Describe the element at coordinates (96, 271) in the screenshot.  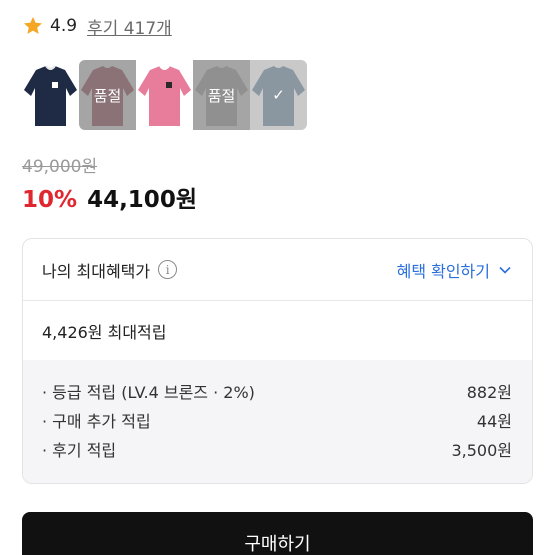
I see `benefit-title: 나의 최대혜택가` at that location.